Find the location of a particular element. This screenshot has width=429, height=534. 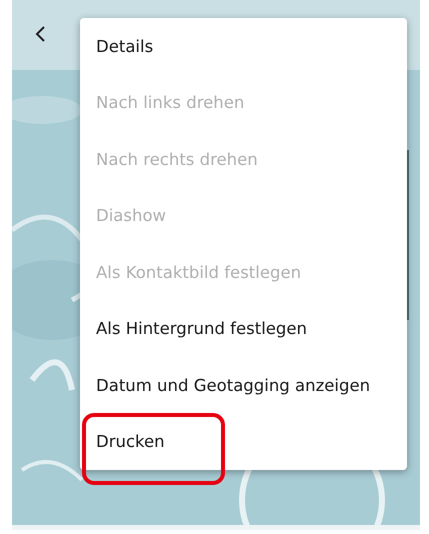

menu-item: Drucken is located at coordinates (243, 442).